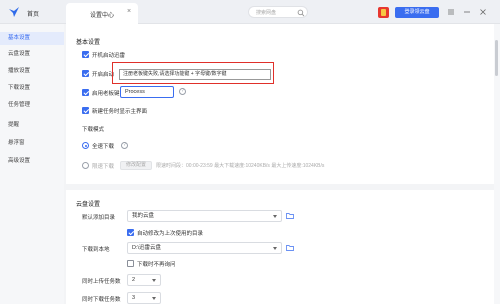 This screenshot has height=304, width=500. I want to click on search-input: 搜索网盘, so click(278, 12).